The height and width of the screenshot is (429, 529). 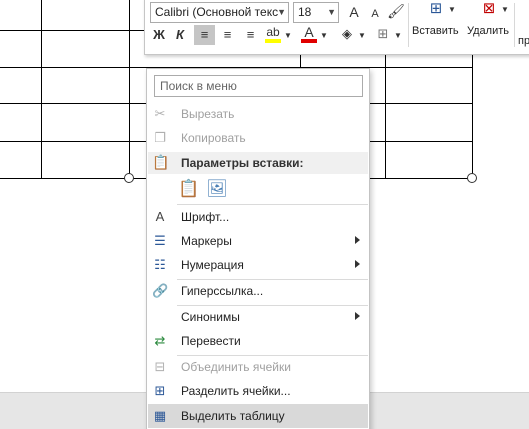 What do you see at coordinates (523, 41) in the screenshot?
I see `partial-label: пр` at bounding box center [523, 41].